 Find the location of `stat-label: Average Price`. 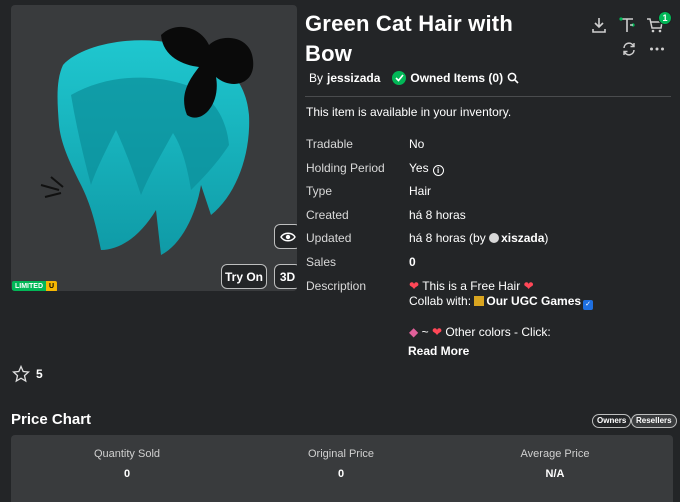

stat-label: Average Price is located at coordinates (555, 454).